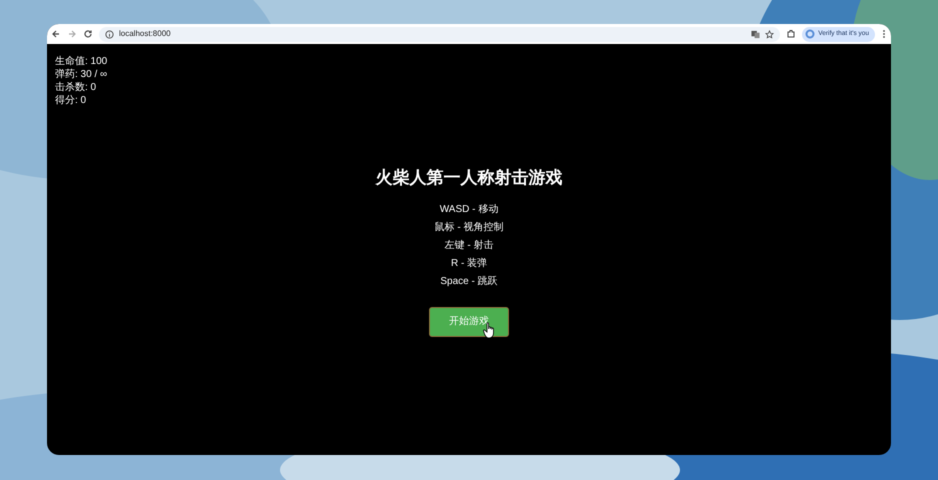 This screenshot has width=938, height=480. Describe the element at coordinates (88, 34) in the screenshot. I see `reload-icon` at that location.